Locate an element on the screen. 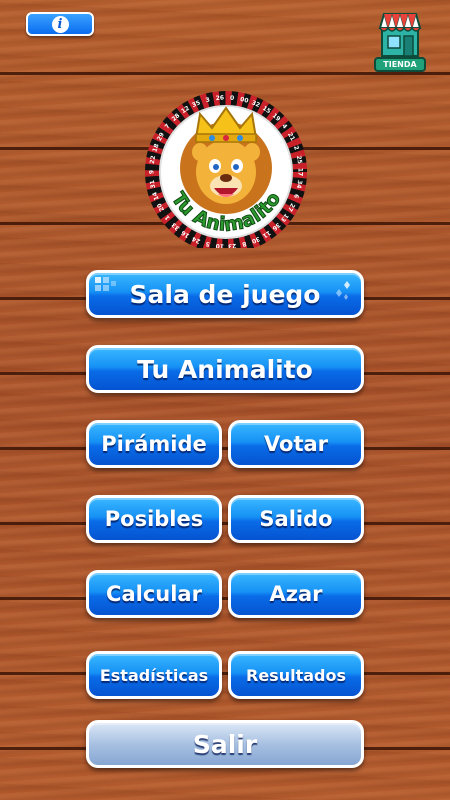 The height and width of the screenshot is (800, 450). salir-label: Salir is located at coordinates (225, 744).